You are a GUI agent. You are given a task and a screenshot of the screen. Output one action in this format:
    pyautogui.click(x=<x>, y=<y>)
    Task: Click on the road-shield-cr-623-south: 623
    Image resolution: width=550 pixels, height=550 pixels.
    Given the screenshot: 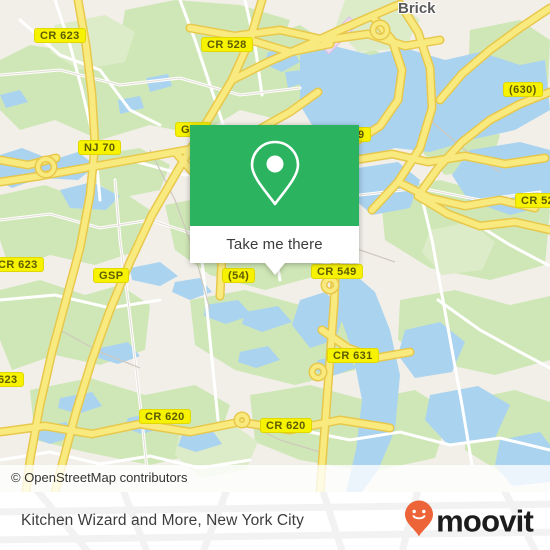 What is the action you would take?
    pyautogui.click(x=12, y=379)
    